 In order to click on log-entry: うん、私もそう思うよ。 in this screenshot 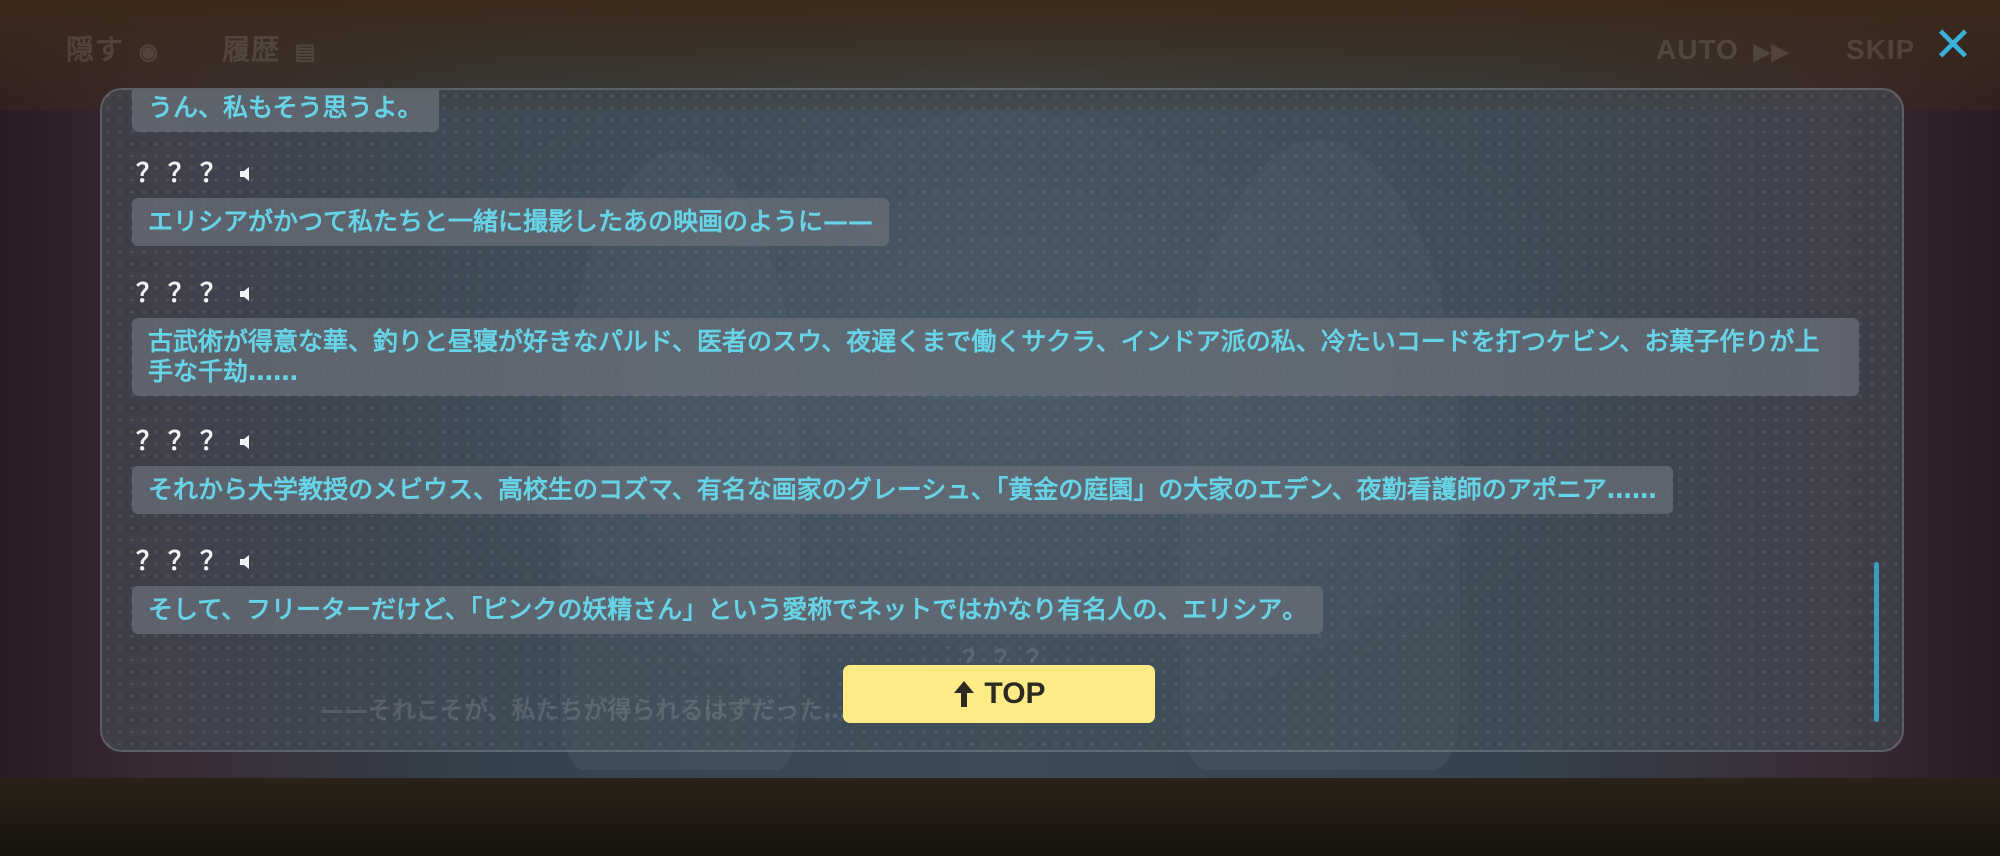, I will do `click(285, 111)`.